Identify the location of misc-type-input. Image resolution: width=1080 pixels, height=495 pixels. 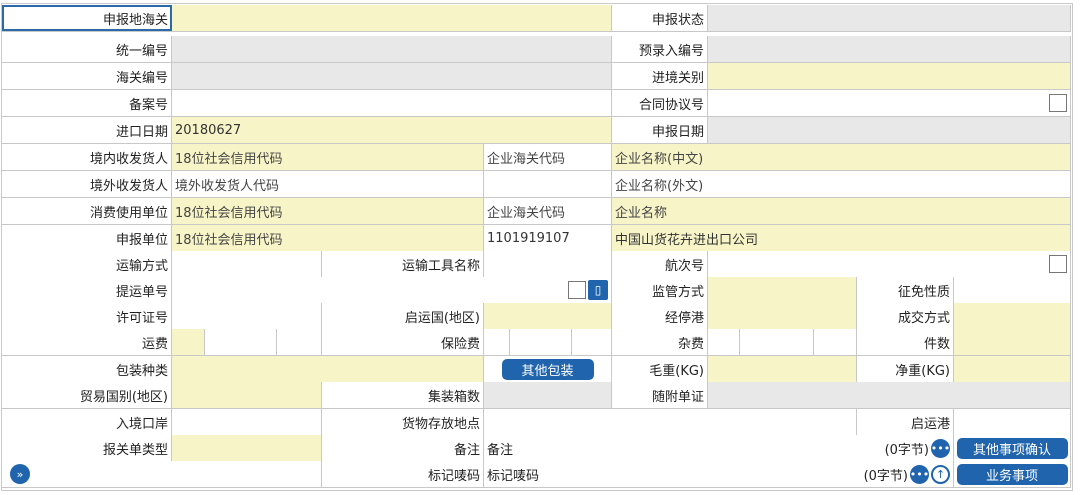
(724, 342).